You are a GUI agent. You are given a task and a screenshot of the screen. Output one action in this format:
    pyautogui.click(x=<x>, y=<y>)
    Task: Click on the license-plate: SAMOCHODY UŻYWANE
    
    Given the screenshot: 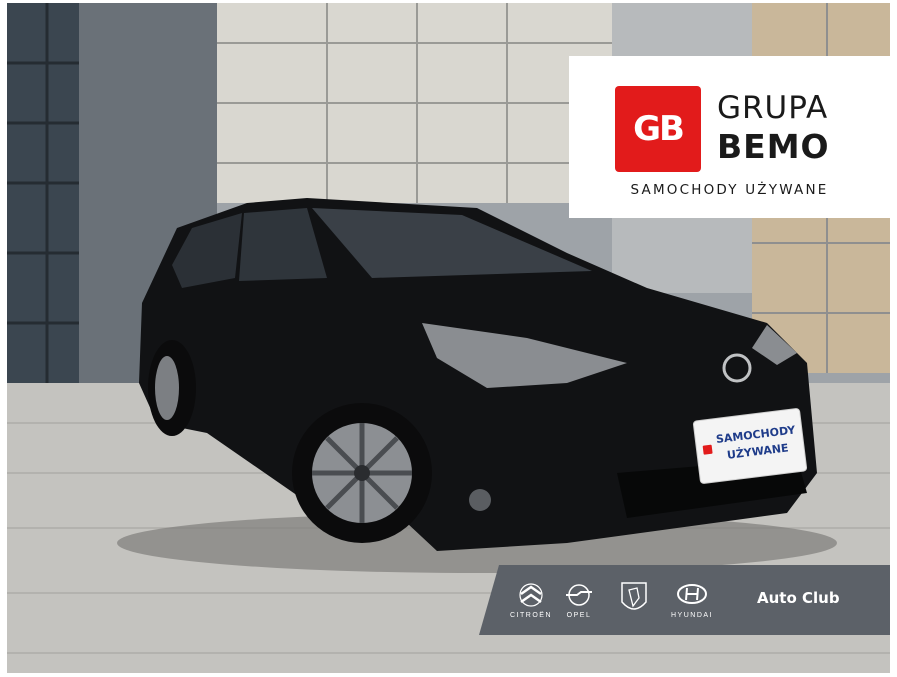 What is the action you would take?
    pyautogui.click(x=750, y=446)
    